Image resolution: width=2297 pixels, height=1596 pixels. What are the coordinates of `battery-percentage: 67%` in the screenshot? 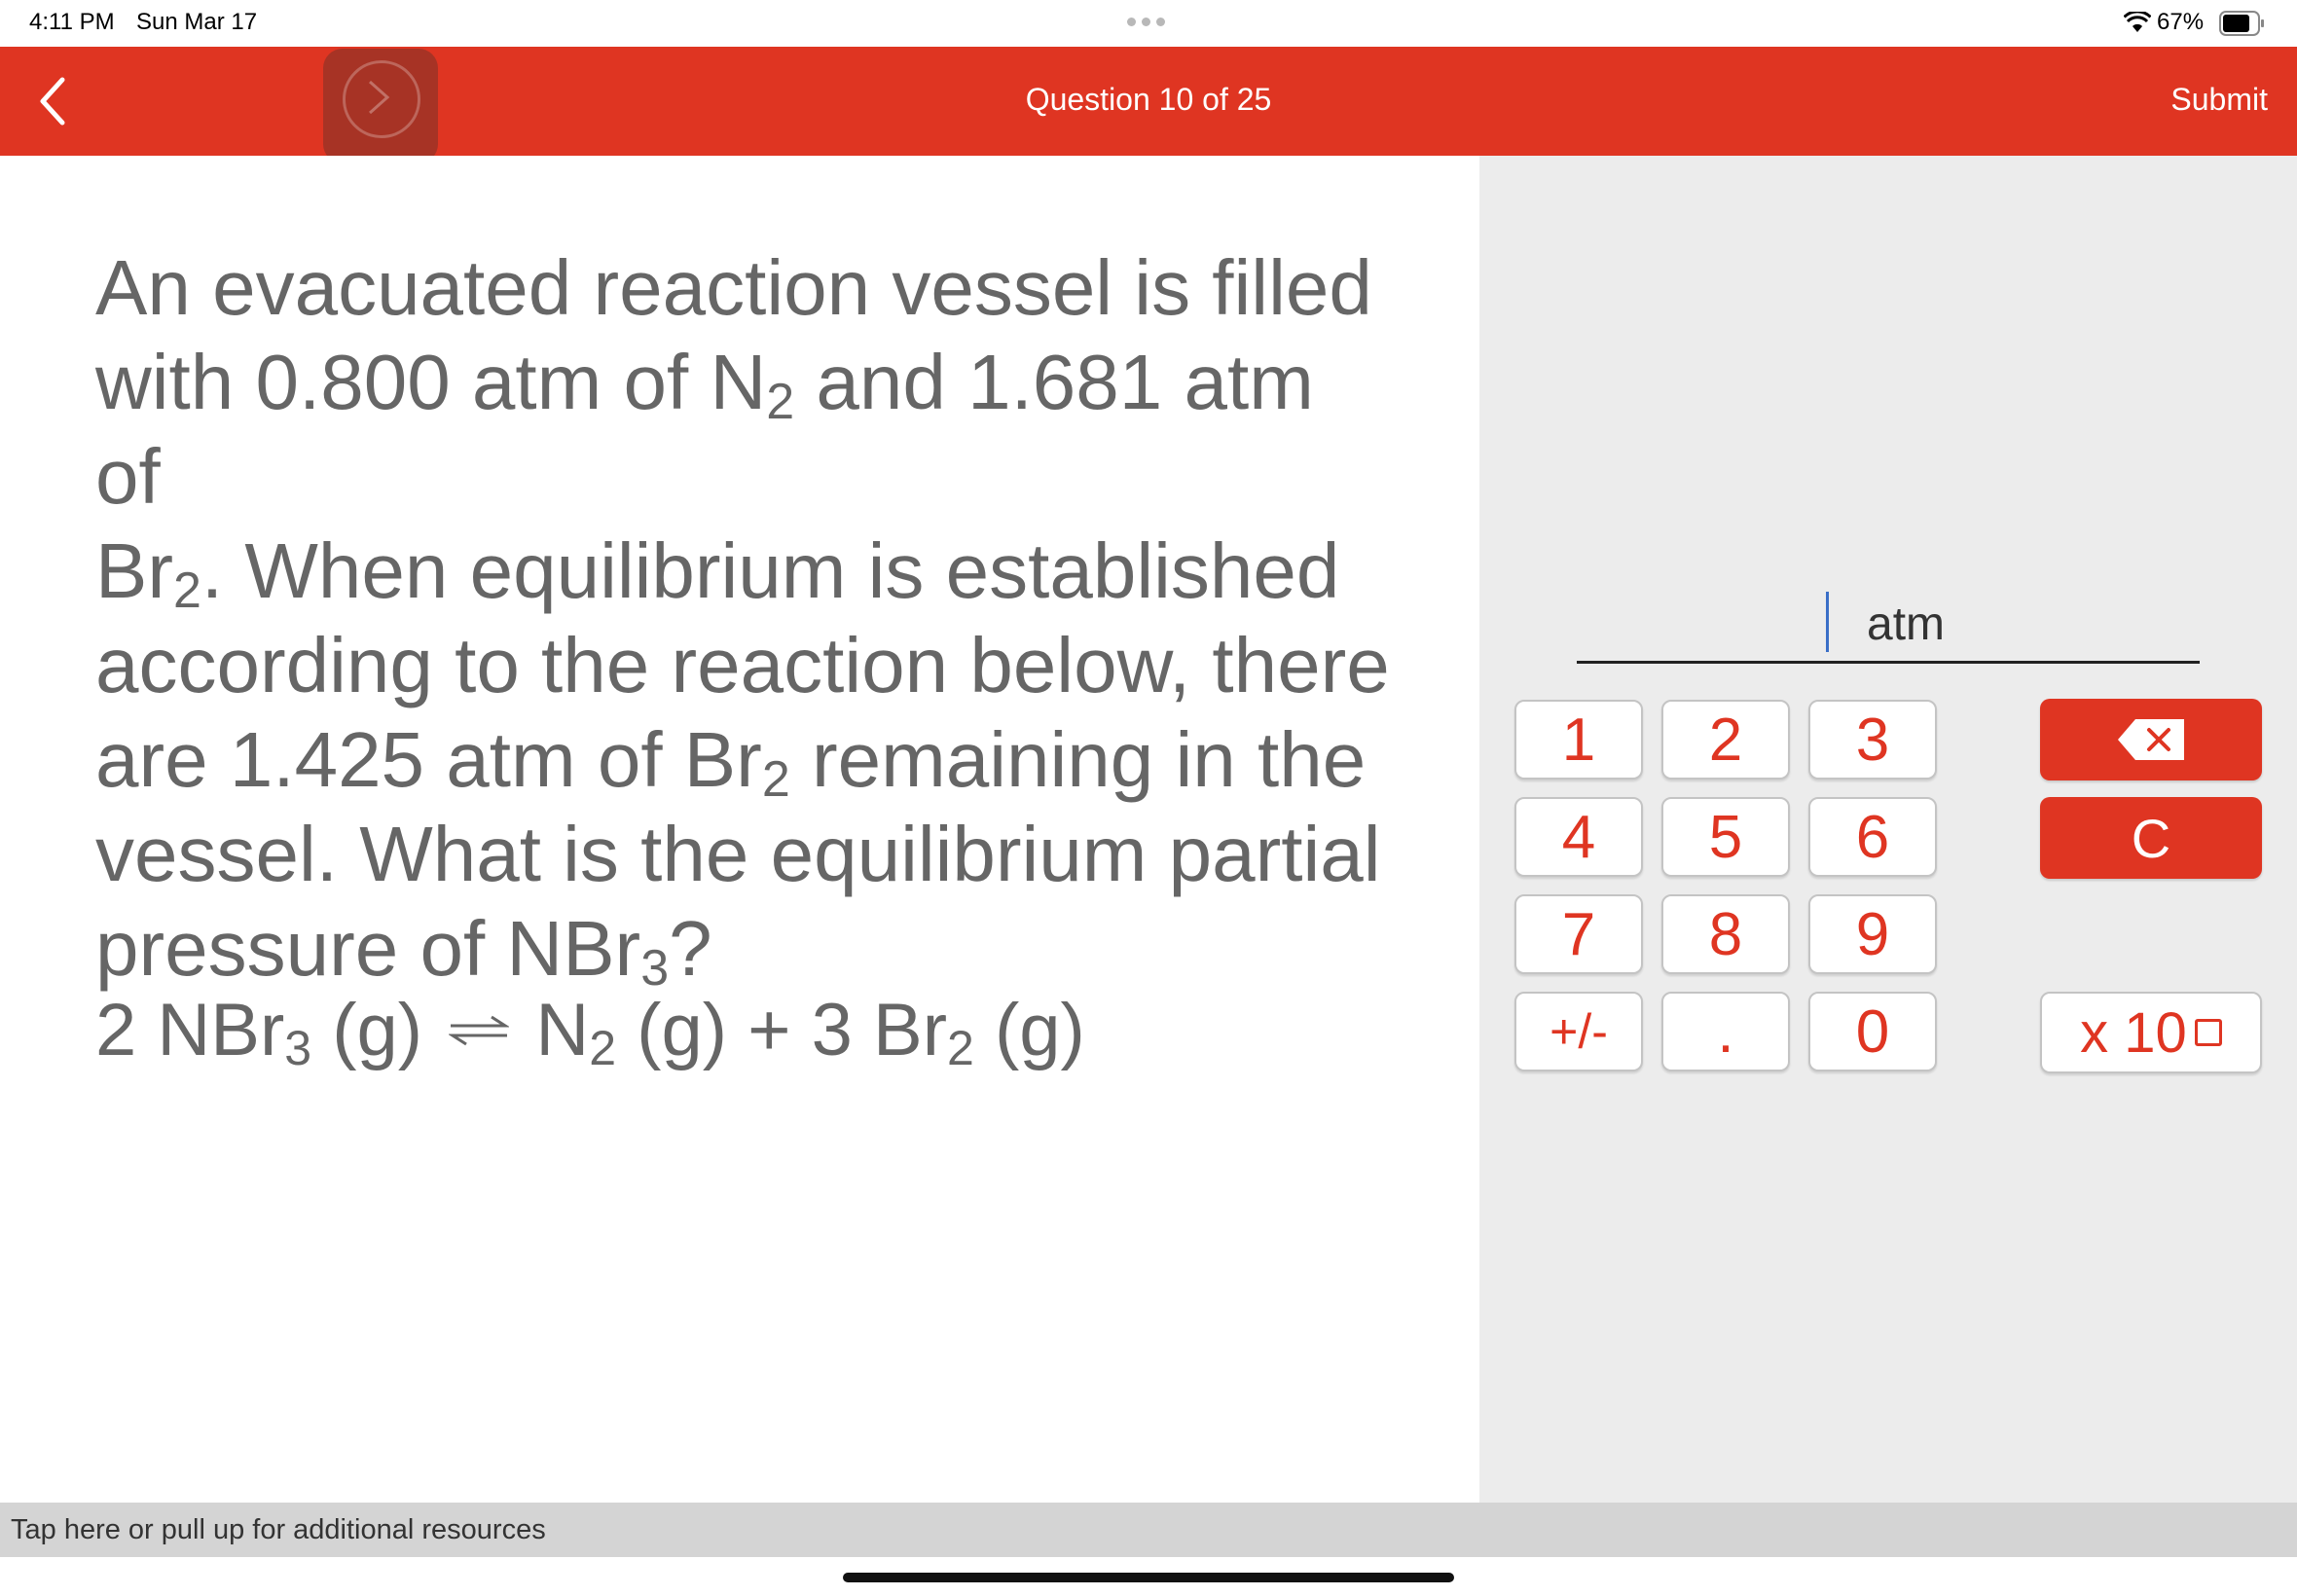 It's located at (2181, 22).